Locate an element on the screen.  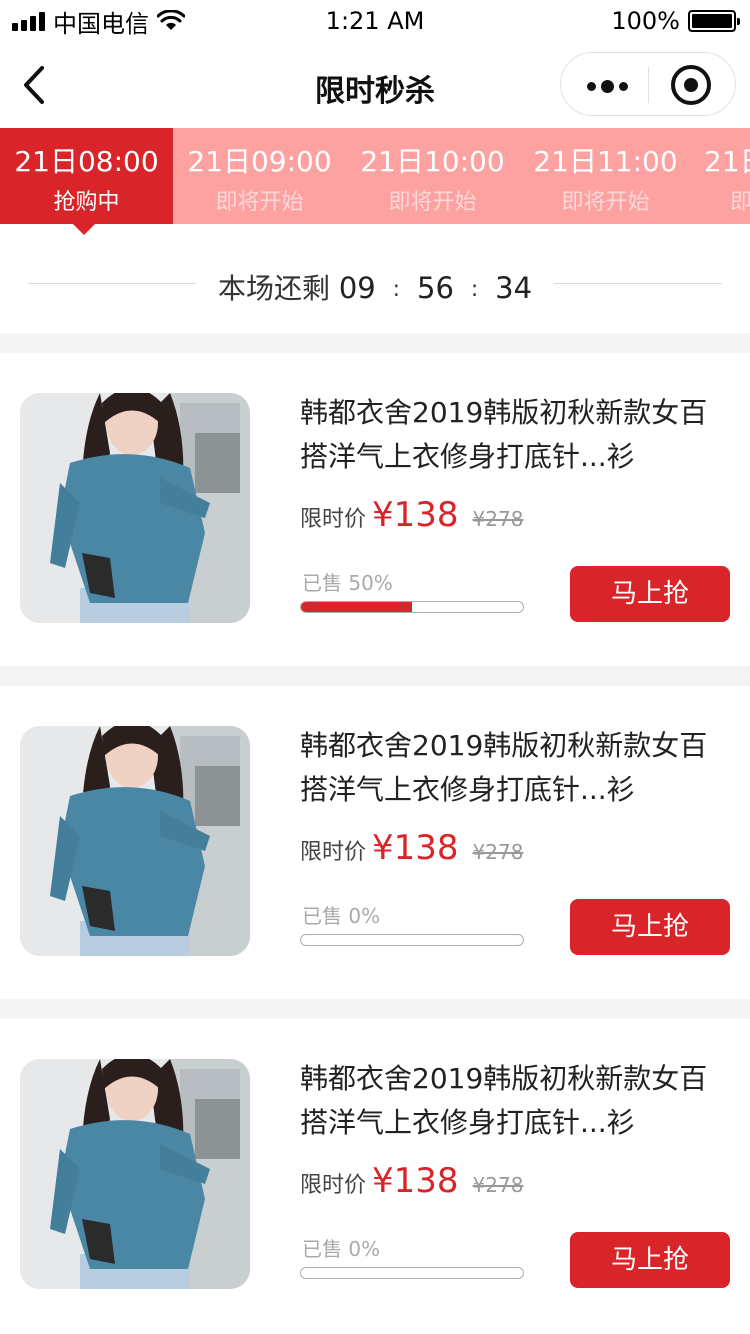
session-time: 21日12:00 is located at coordinates (727, 161).